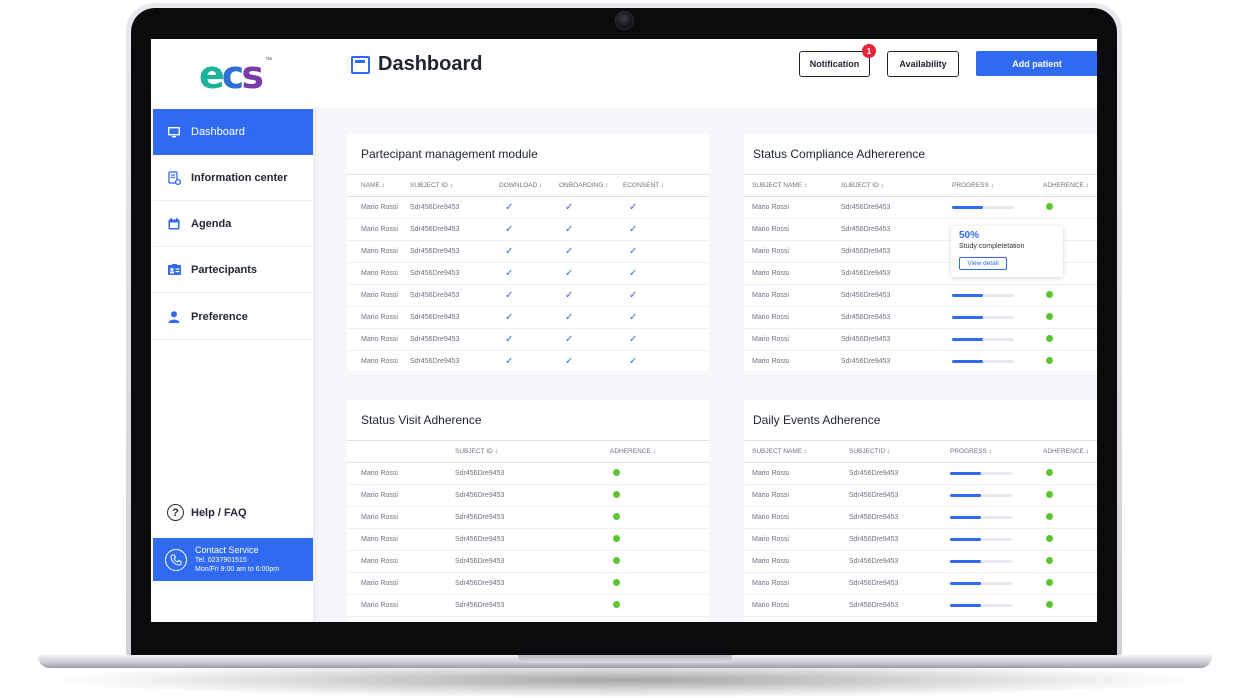 The width and height of the screenshot is (1250, 698). I want to click on id-card-icon, so click(174, 270).